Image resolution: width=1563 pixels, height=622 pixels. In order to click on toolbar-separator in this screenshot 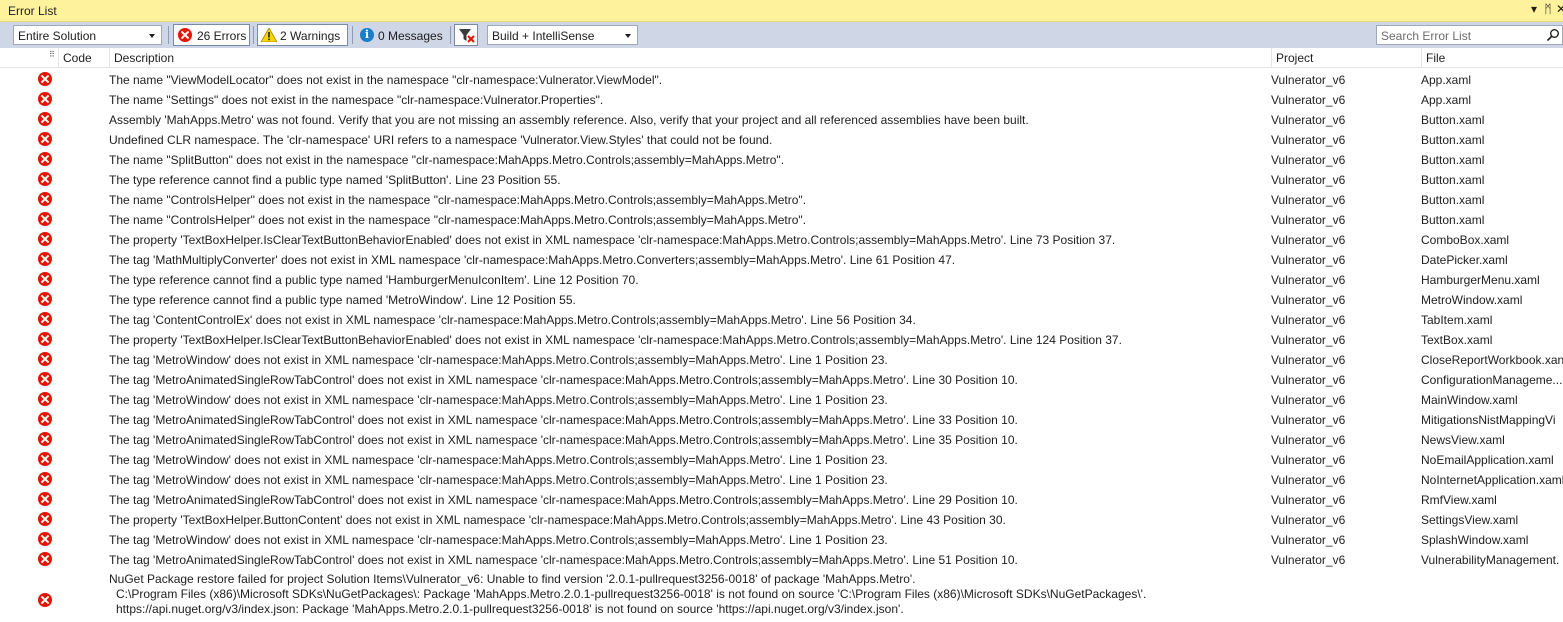, I will do `click(168, 35)`.